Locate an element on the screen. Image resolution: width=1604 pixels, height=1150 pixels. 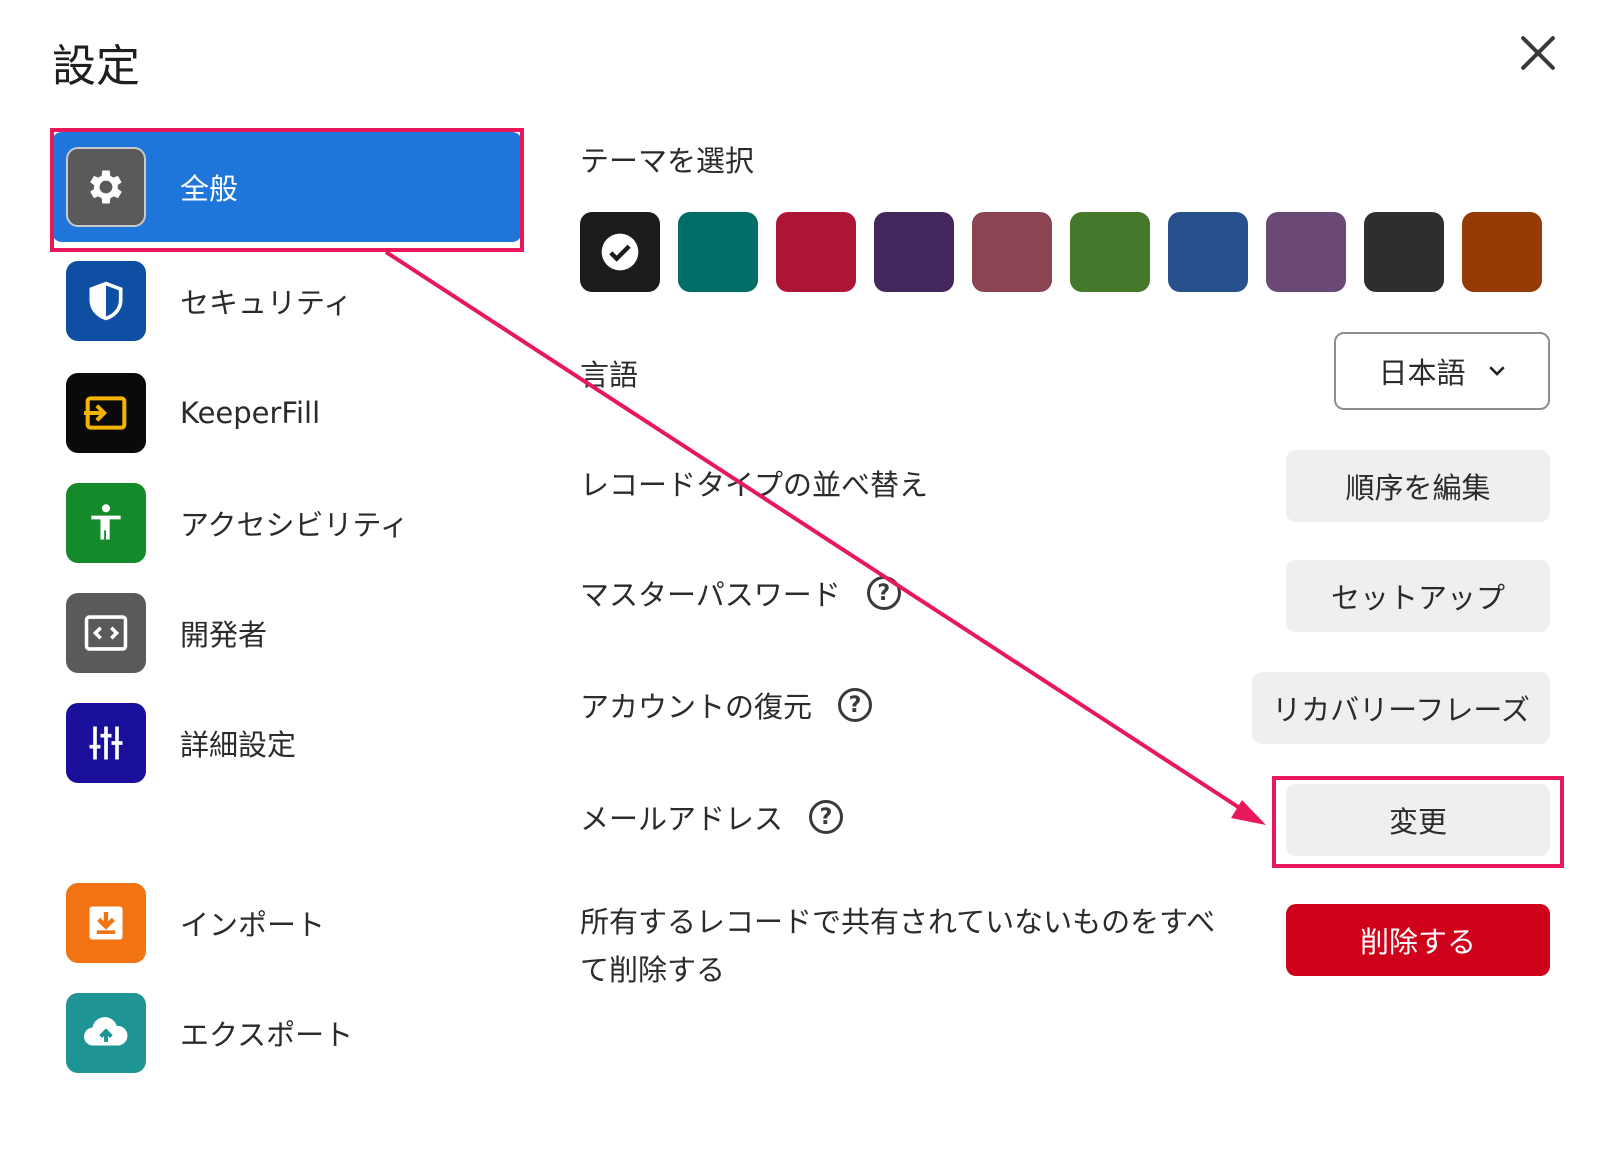
language-select: 日本語 is located at coordinates (1442, 371).